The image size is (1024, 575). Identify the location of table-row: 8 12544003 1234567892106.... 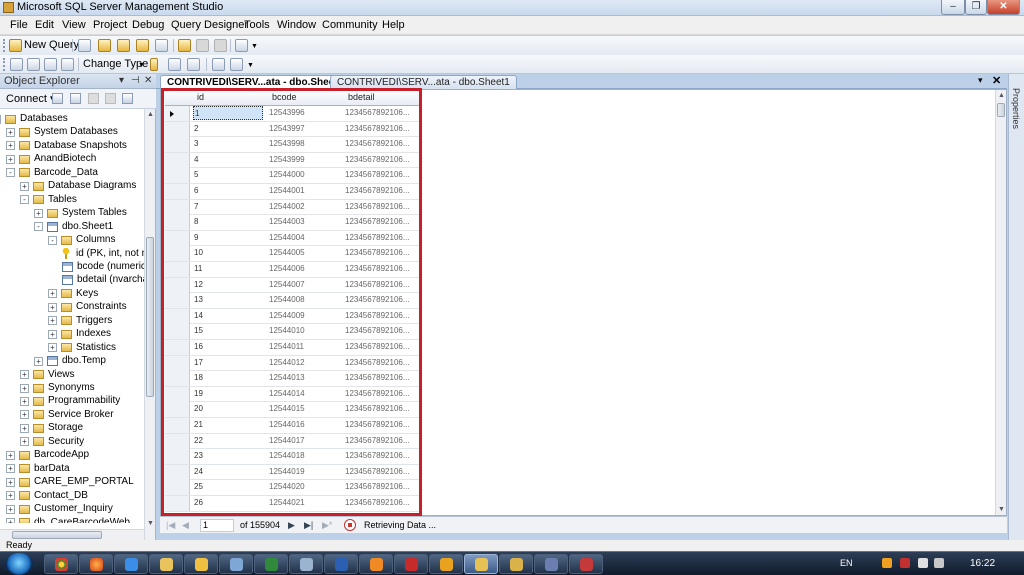
(292, 223).